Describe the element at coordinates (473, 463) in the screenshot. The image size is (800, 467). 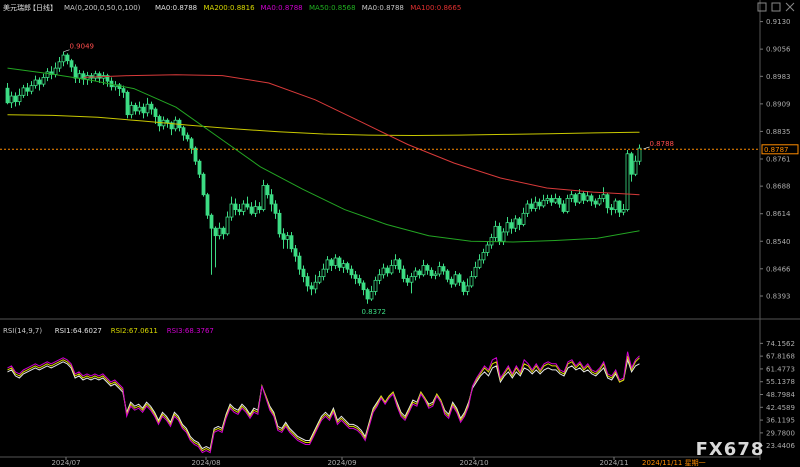
I see `x-tick-label: 2024/10` at that location.